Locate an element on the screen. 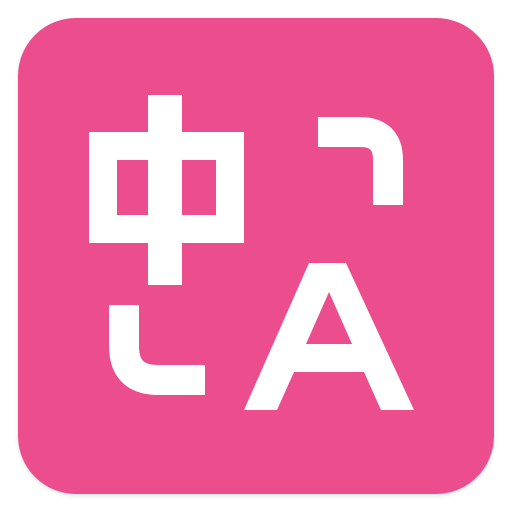 This screenshot has height=512, width=512. arrow-hook-bottom-icon is located at coordinates (157, 350).